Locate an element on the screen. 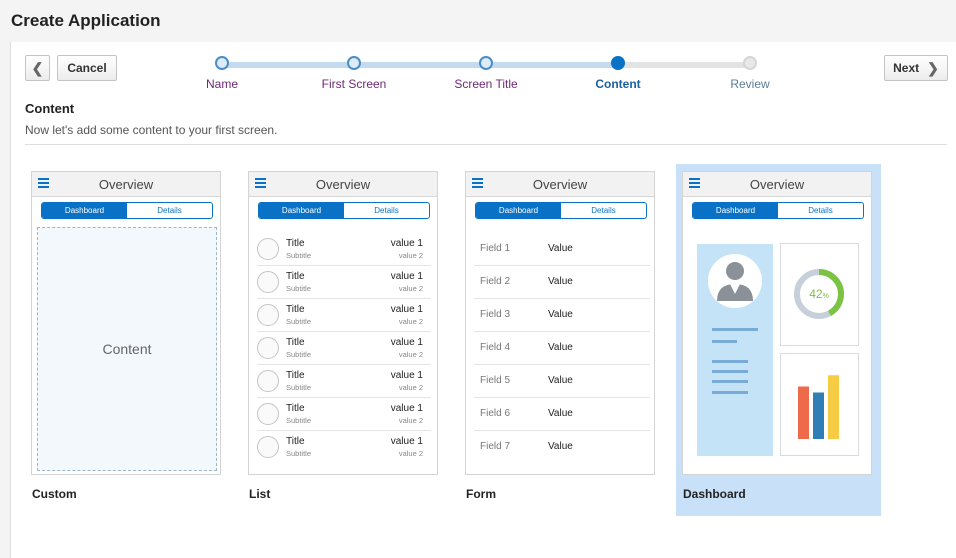 The height and width of the screenshot is (558, 956). gauge-label: 42% is located at coordinates (819, 294).